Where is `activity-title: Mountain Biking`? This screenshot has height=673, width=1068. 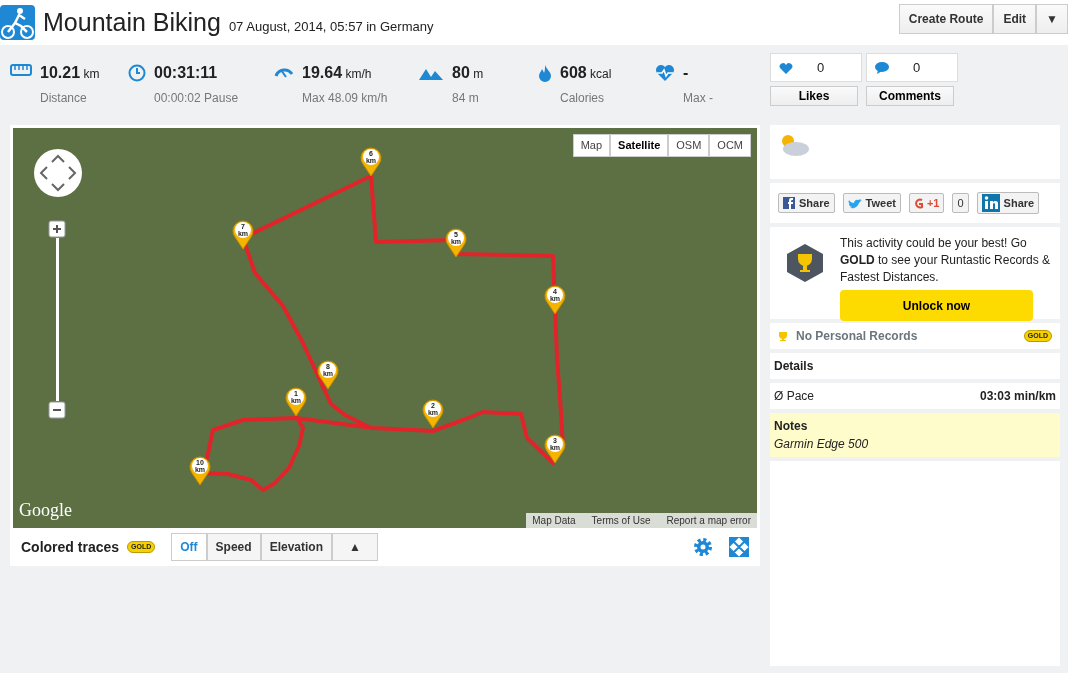
activity-title: Mountain Biking is located at coordinates (132, 22).